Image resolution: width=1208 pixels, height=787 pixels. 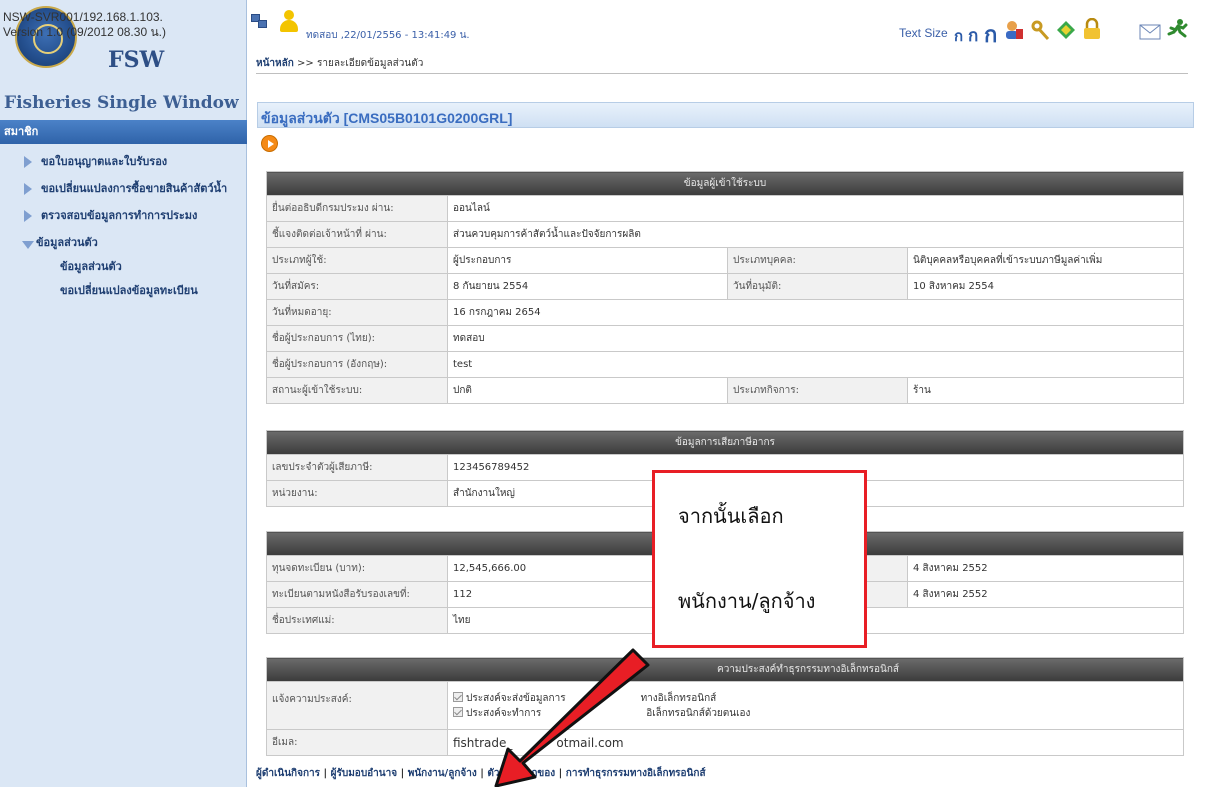 I want to click on field-value: ส่วนควบคุมการค้าสัตว์น้ำและปัจจัยการผลิต, so click(x=815, y=234).